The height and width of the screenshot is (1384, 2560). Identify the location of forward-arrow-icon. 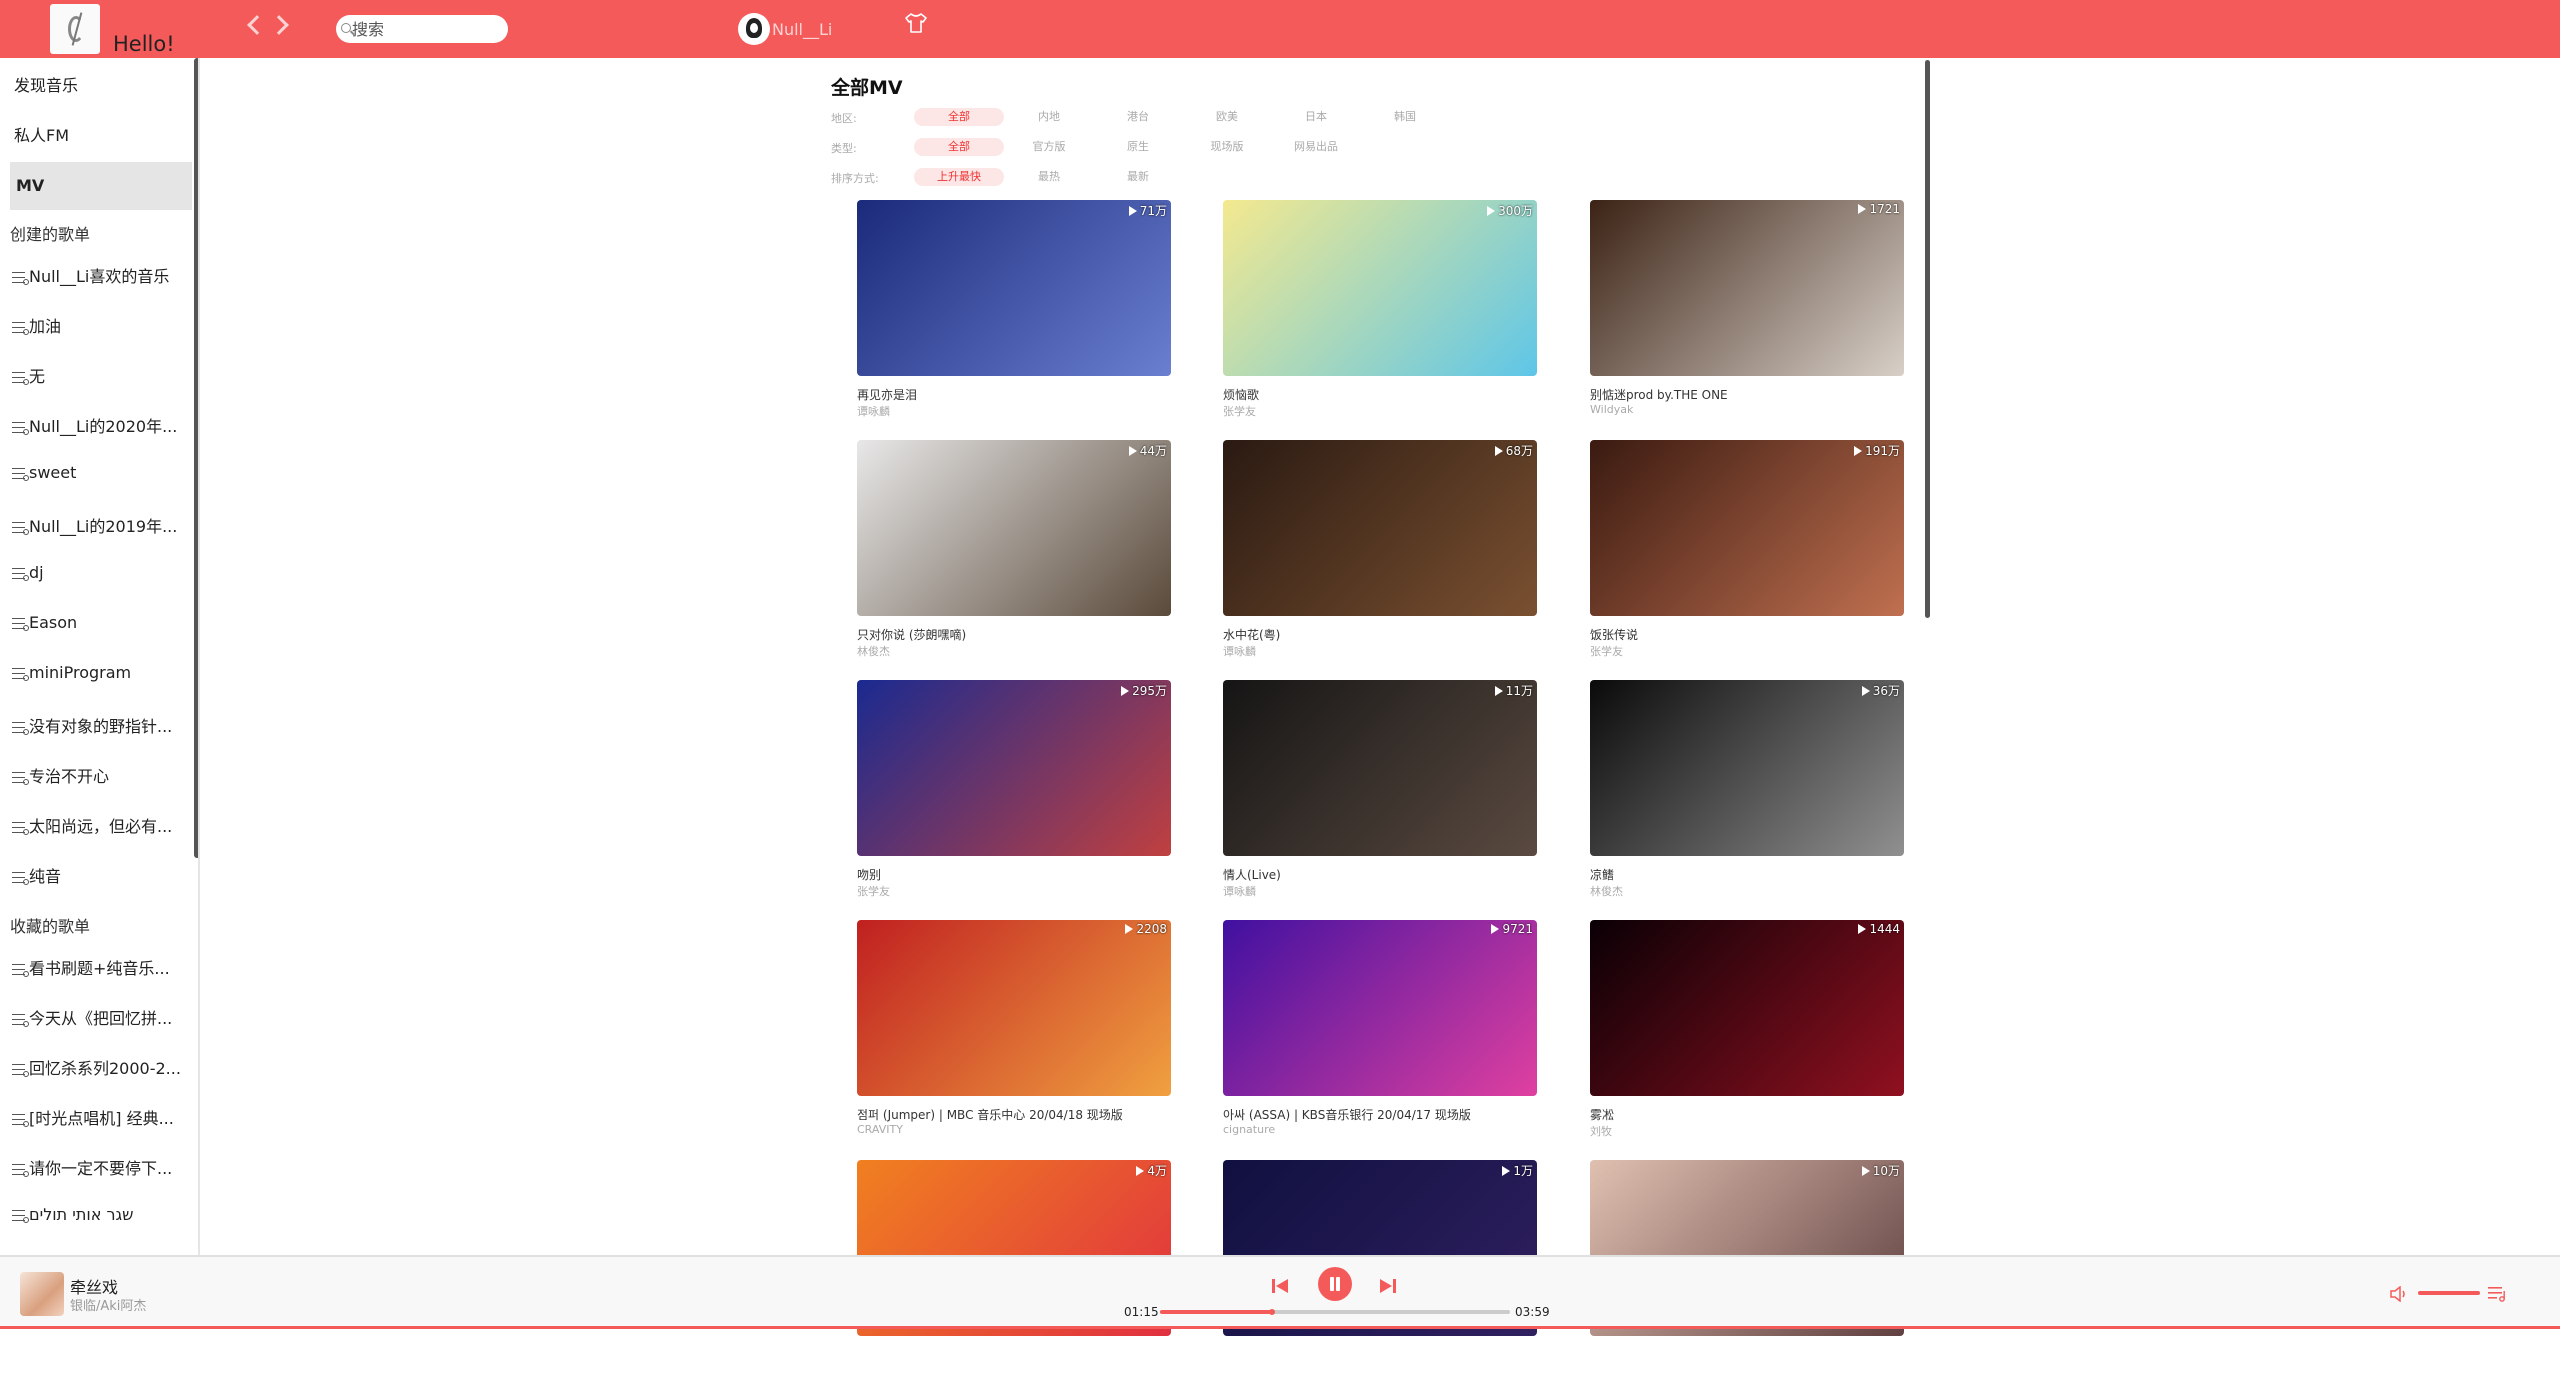
(279, 25).